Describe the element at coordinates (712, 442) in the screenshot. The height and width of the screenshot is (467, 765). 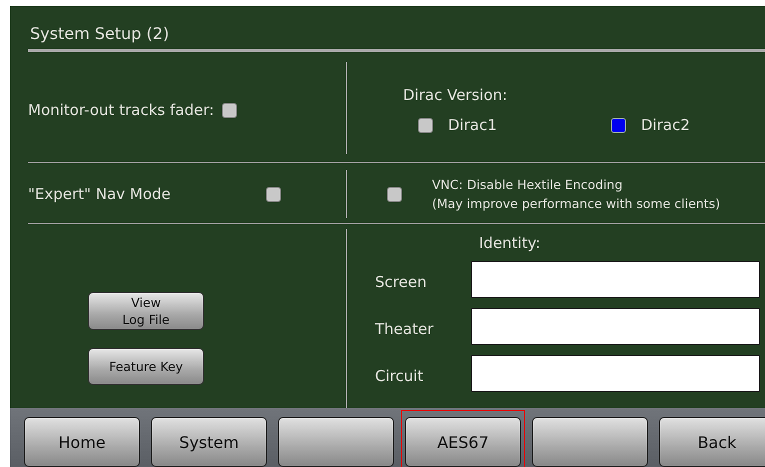
I see `nav-button: Back` at that location.